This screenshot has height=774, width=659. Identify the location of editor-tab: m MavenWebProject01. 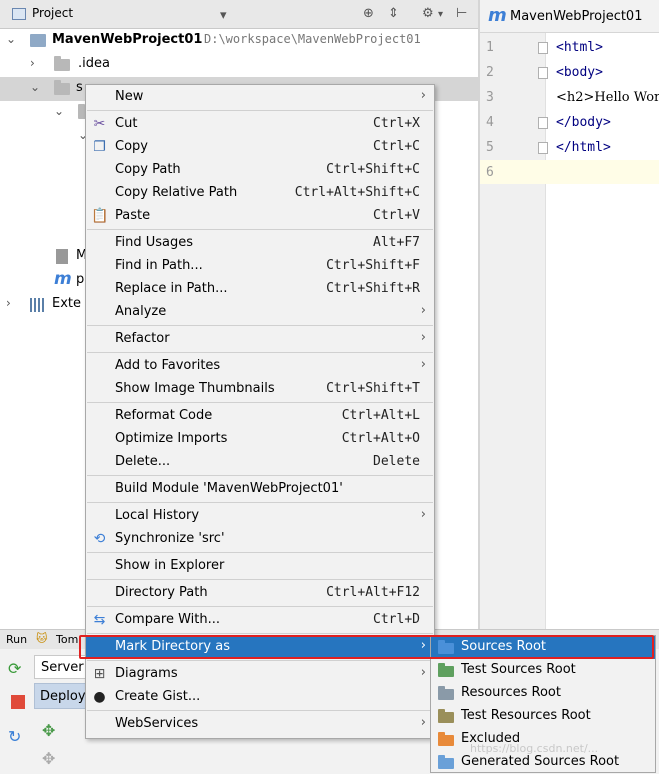
(569, 16).